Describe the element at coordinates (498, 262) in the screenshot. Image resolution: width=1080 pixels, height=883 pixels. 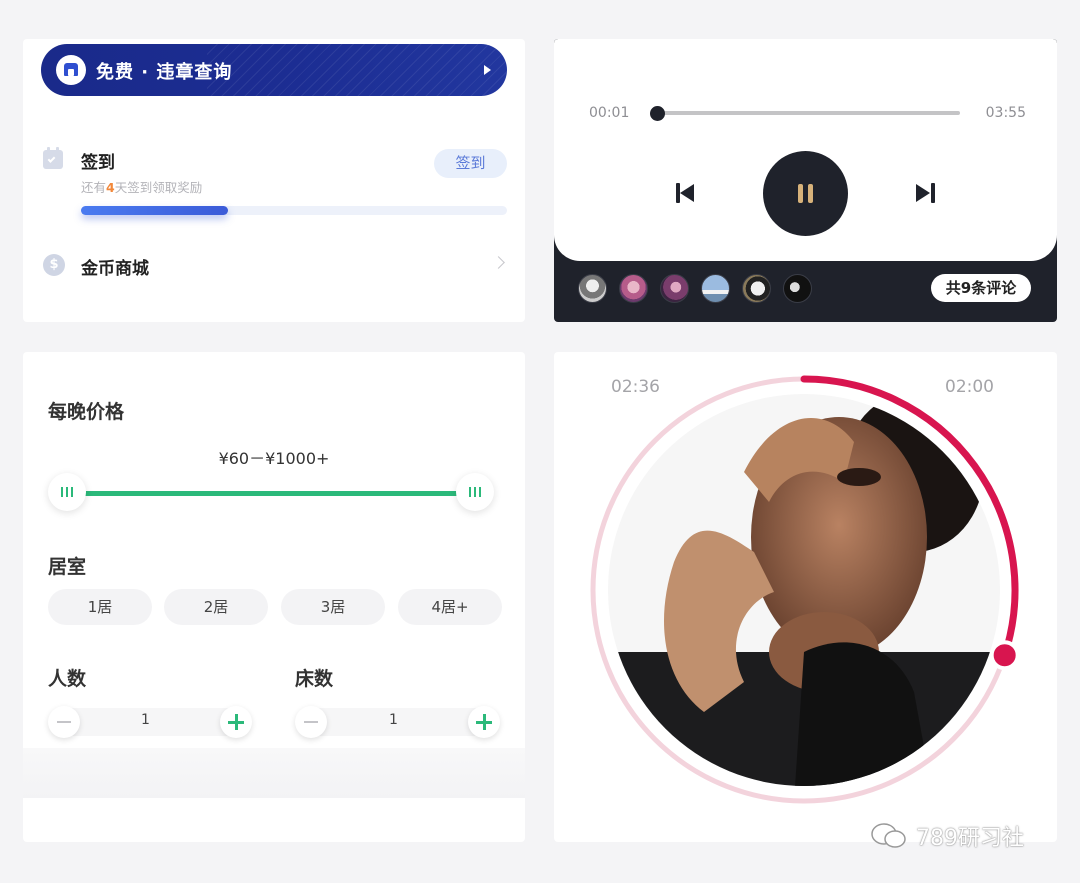
I see `chevron-right-icon` at that location.